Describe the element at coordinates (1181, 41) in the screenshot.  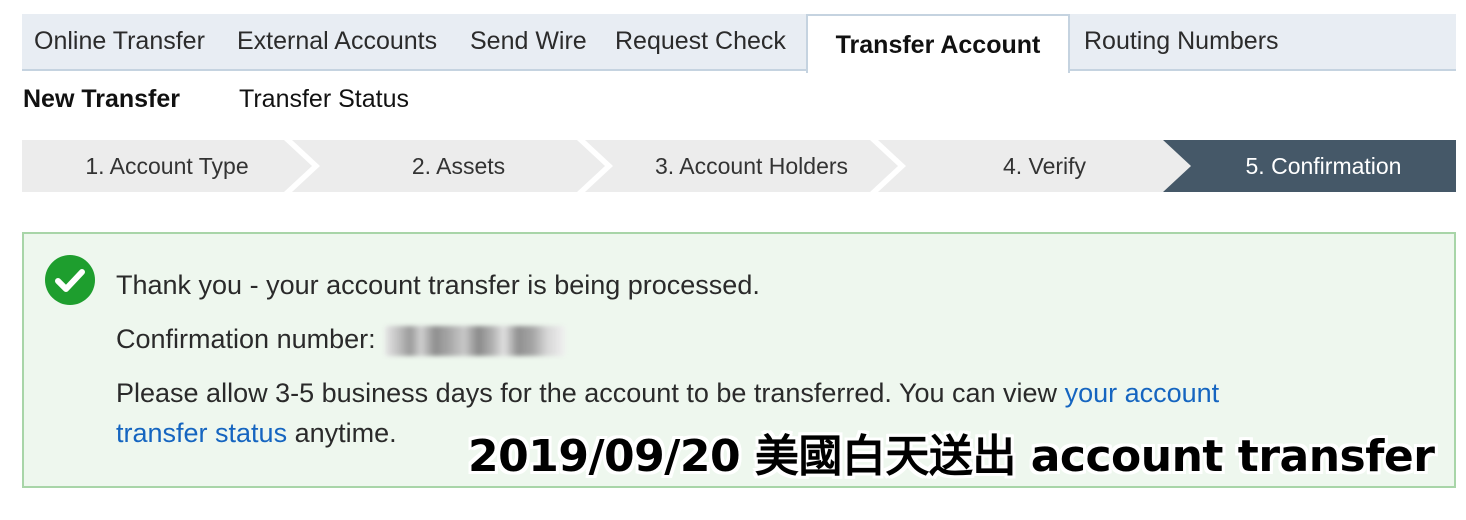
I see `tab-routing-numbers: Routing Numbers` at that location.